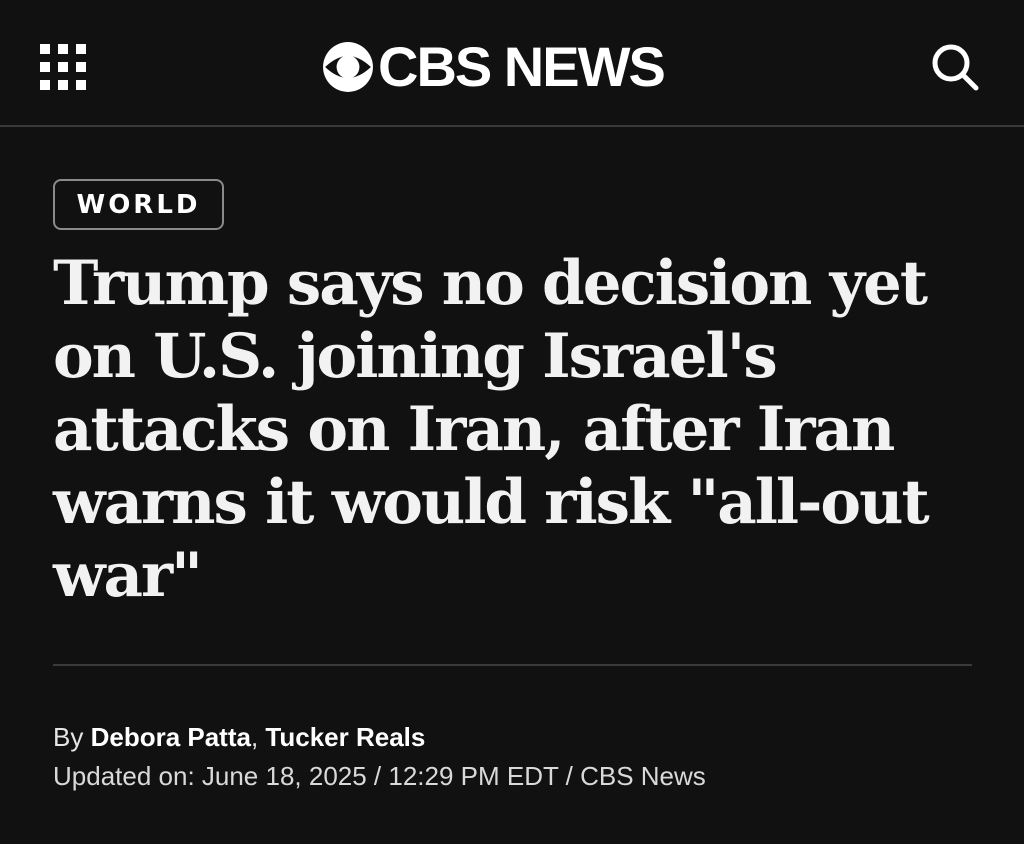  Describe the element at coordinates (171, 737) in the screenshot. I see `author-link-debora-patta: Debora Patta` at that location.